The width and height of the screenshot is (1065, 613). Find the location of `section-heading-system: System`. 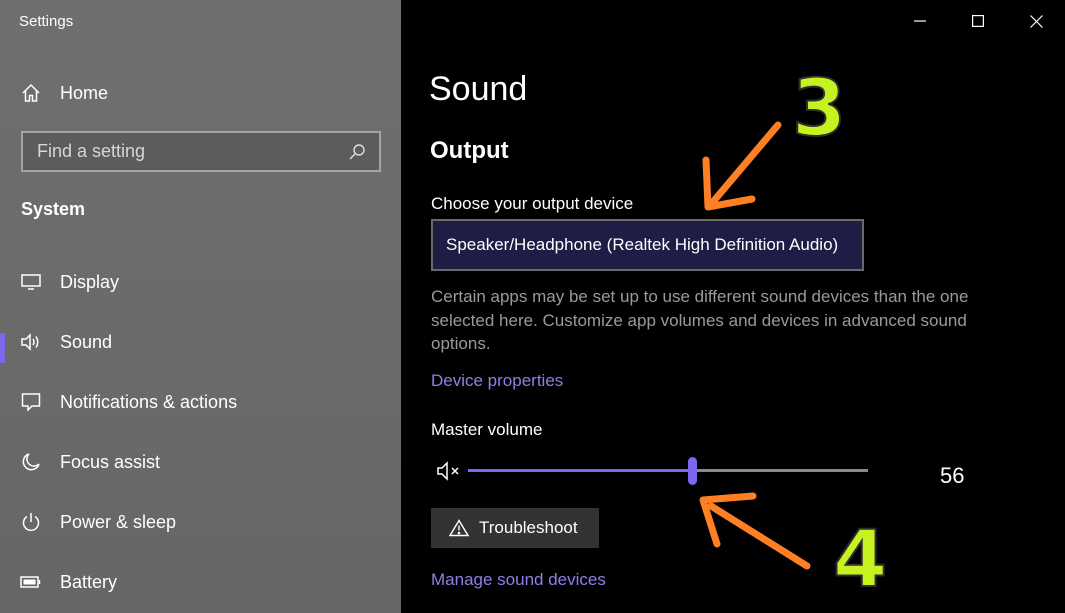

section-heading-system: System is located at coordinates (53, 209).